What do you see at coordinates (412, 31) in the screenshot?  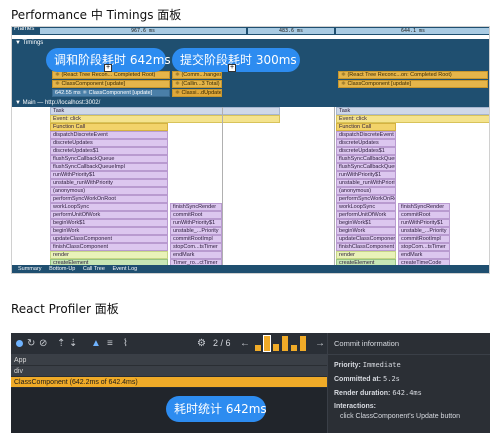 I see `frame-box: 644.1 ms` at bounding box center [412, 31].